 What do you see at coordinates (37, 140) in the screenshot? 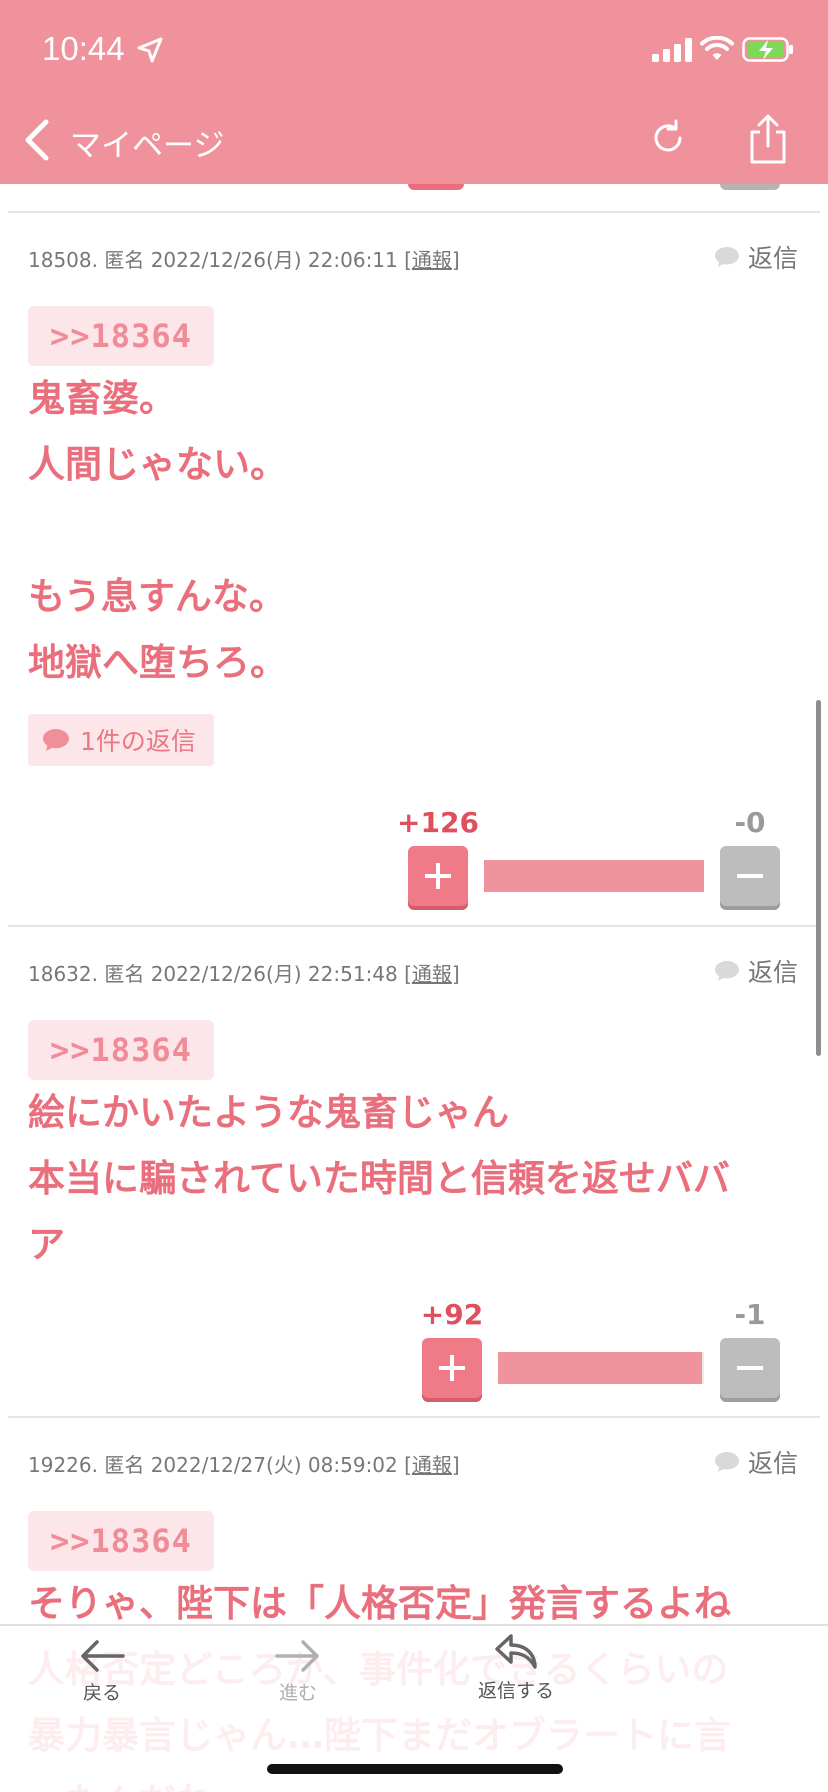
I see `back-chevron-icon` at bounding box center [37, 140].